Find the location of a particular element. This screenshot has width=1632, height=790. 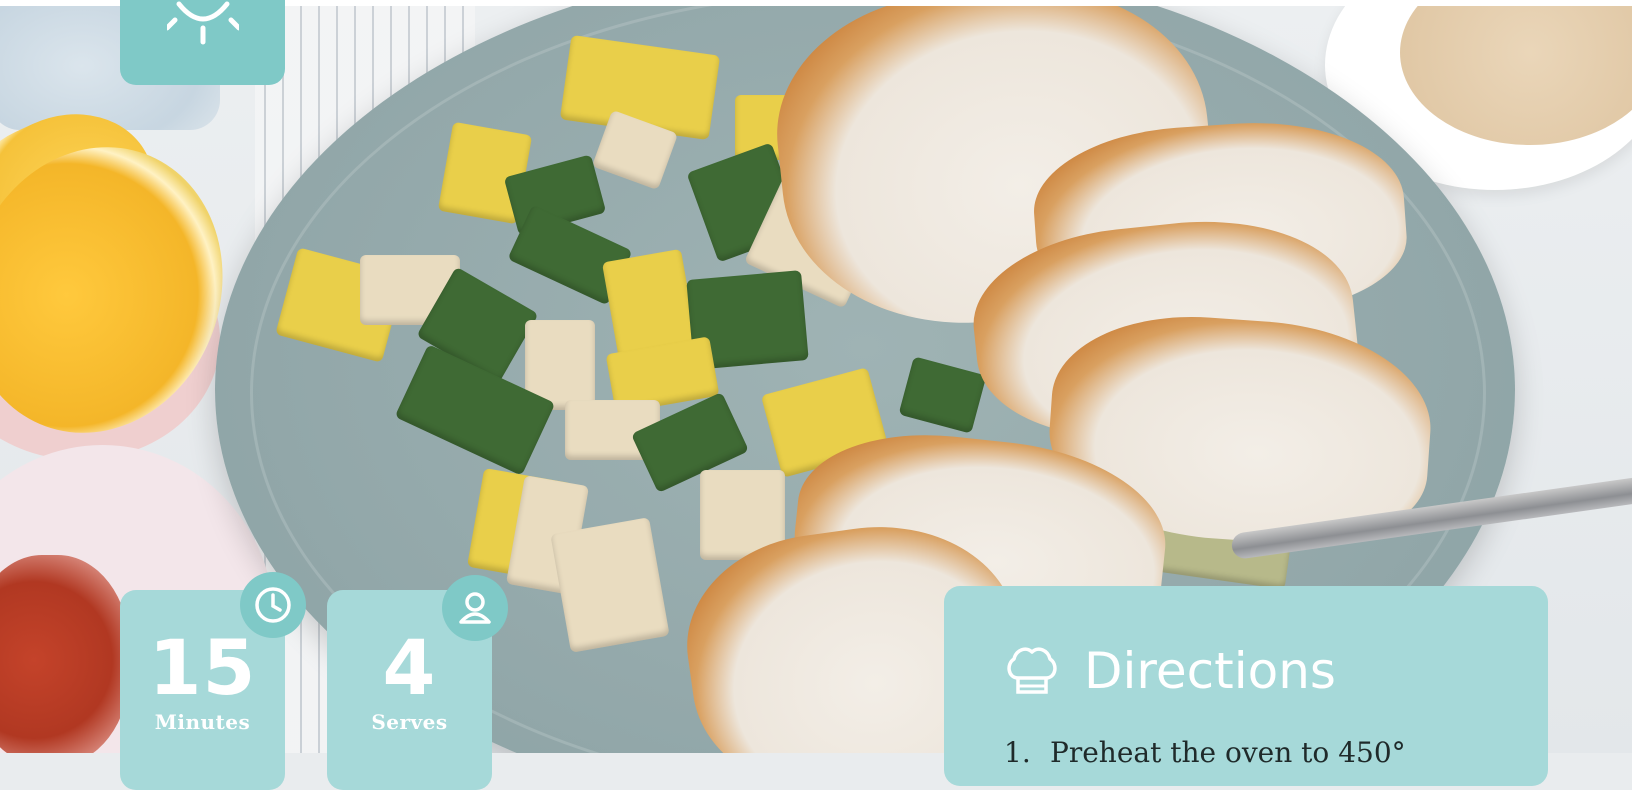

sun-icon is located at coordinates (203, 23).